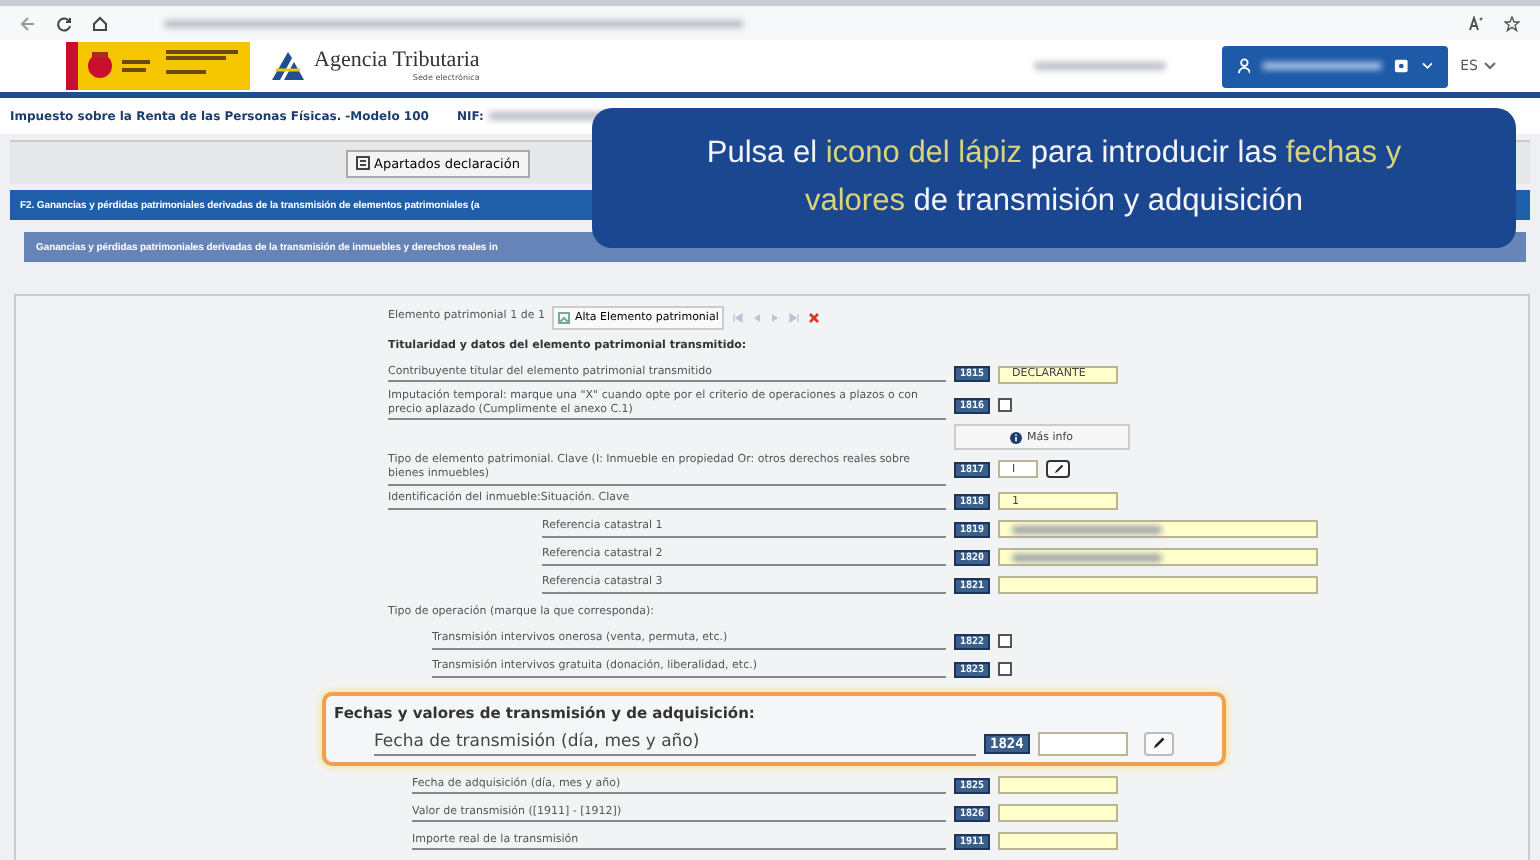 This screenshot has width=1540, height=860. What do you see at coordinates (794, 318) in the screenshot?
I see `last-page-icon` at bounding box center [794, 318].